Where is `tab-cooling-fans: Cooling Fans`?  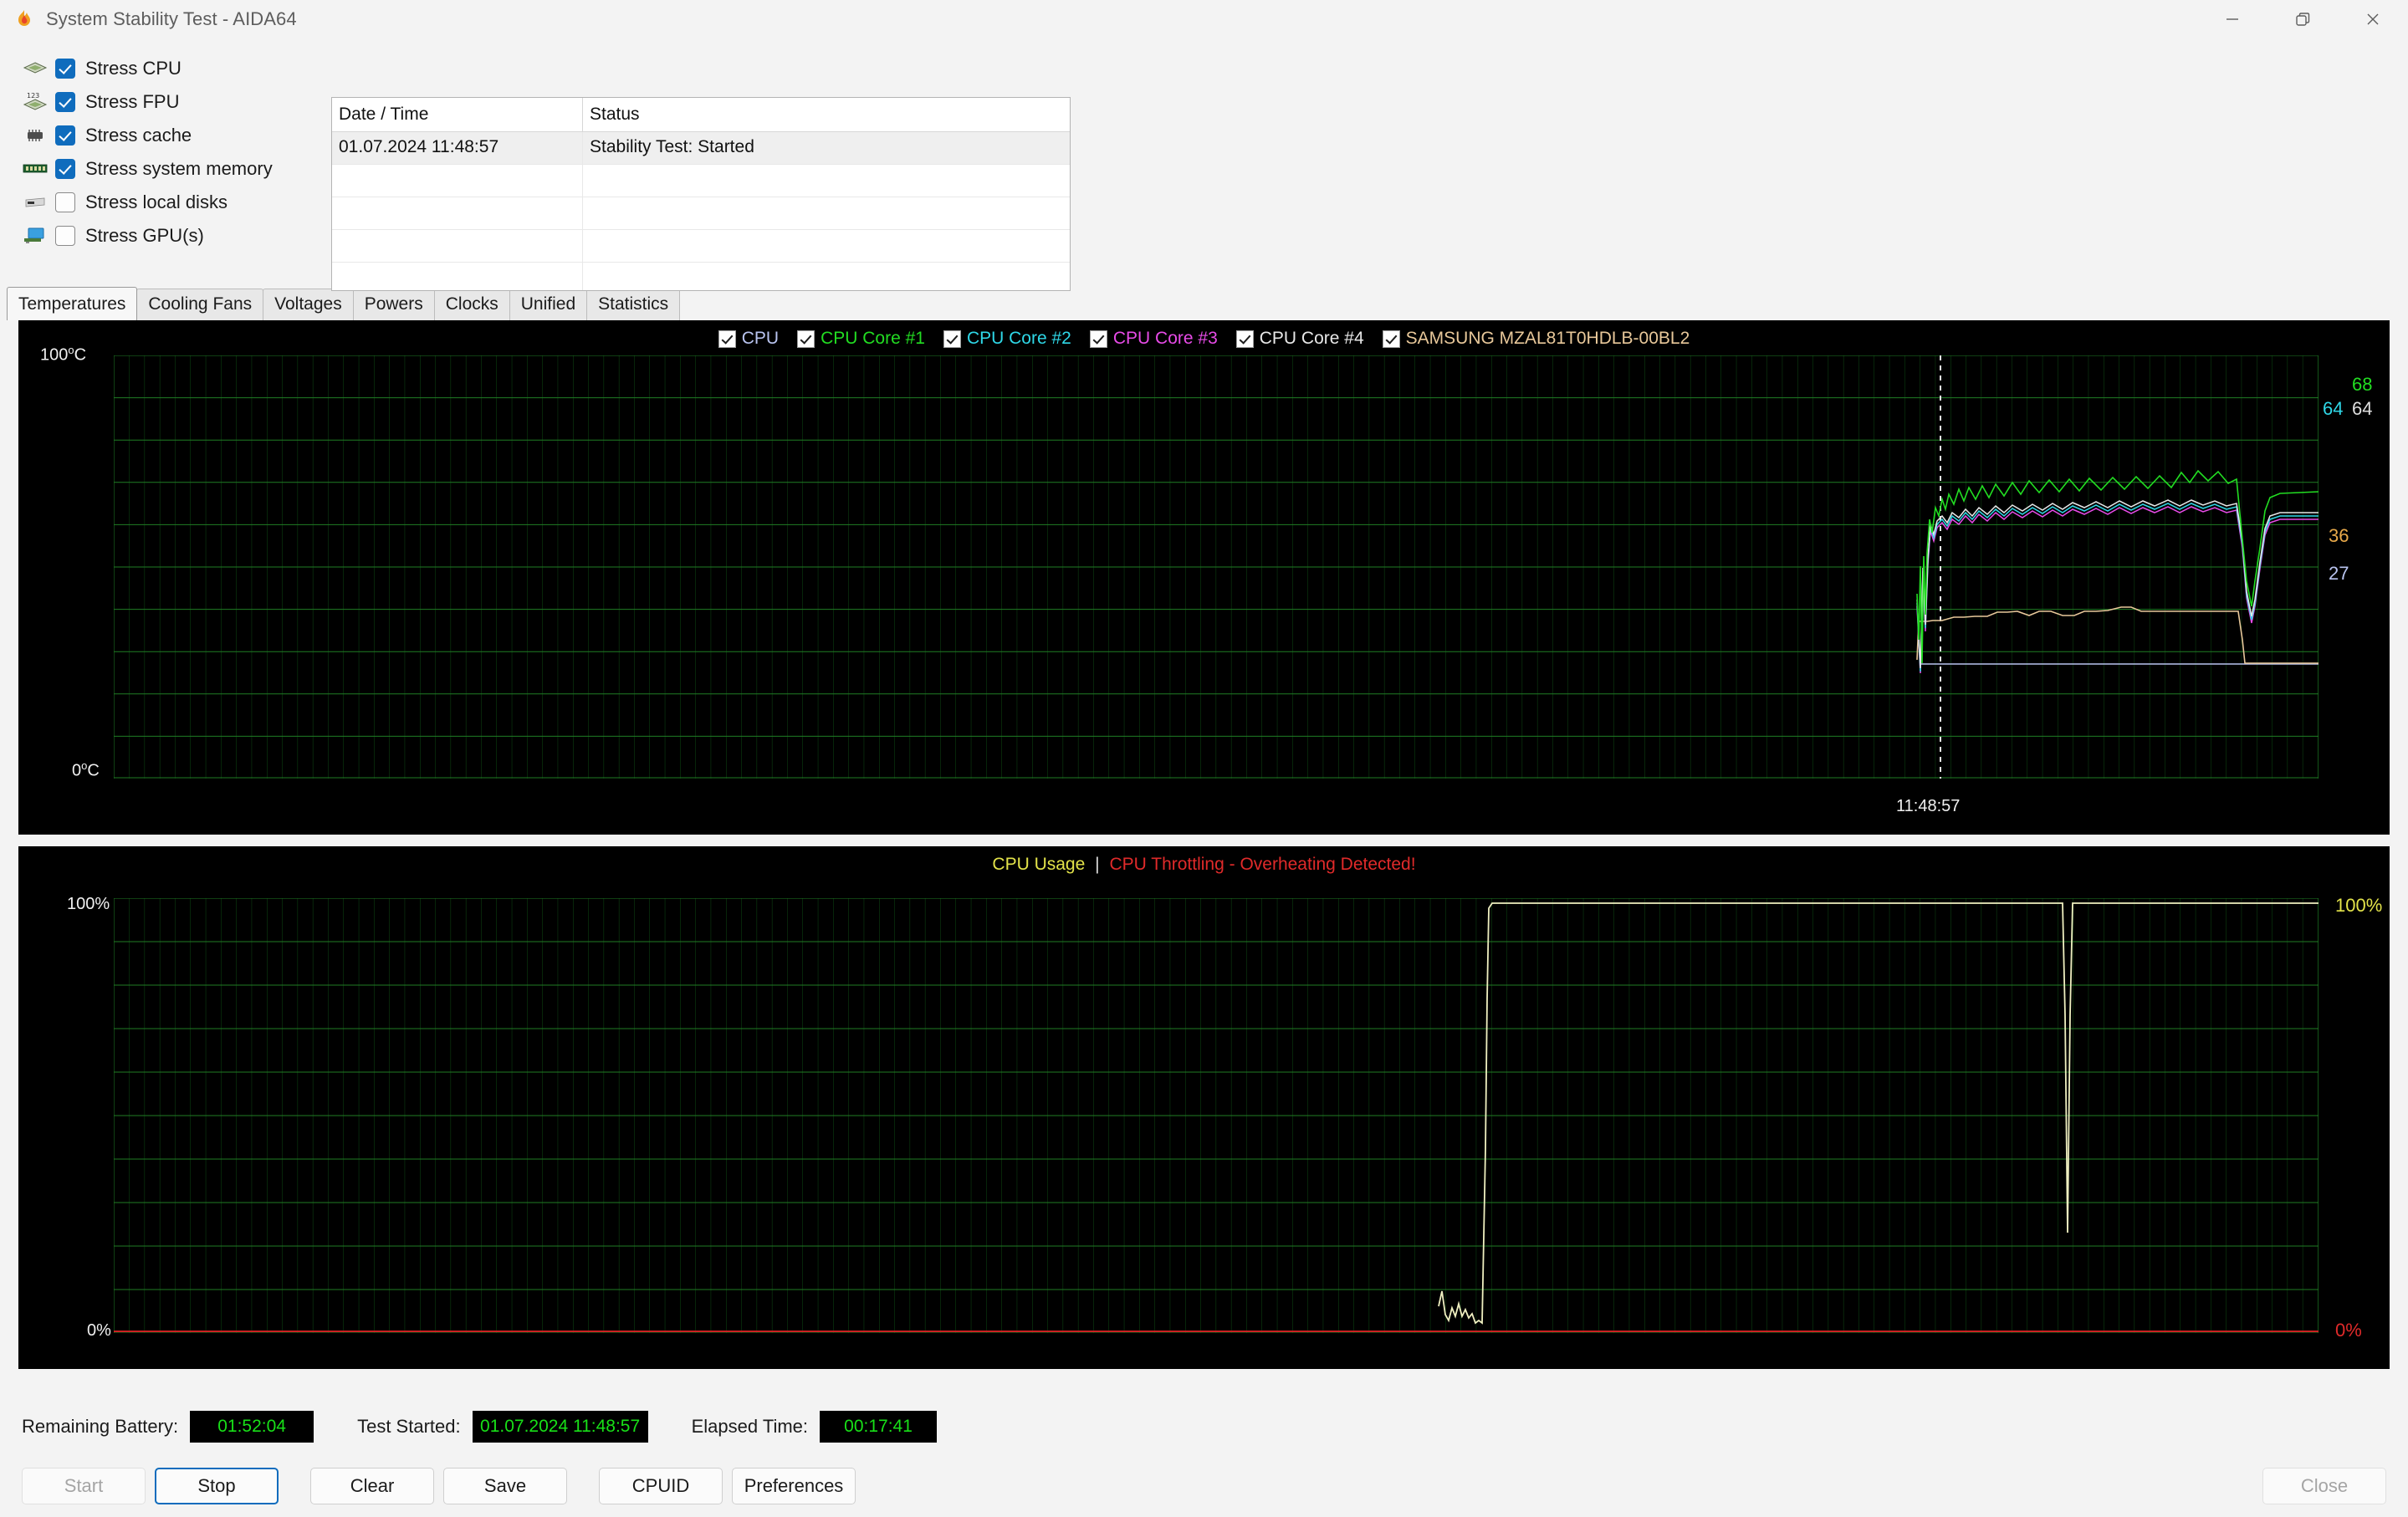 tab-cooling-fans: Cooling Fans is located at coordinates (200, 305).